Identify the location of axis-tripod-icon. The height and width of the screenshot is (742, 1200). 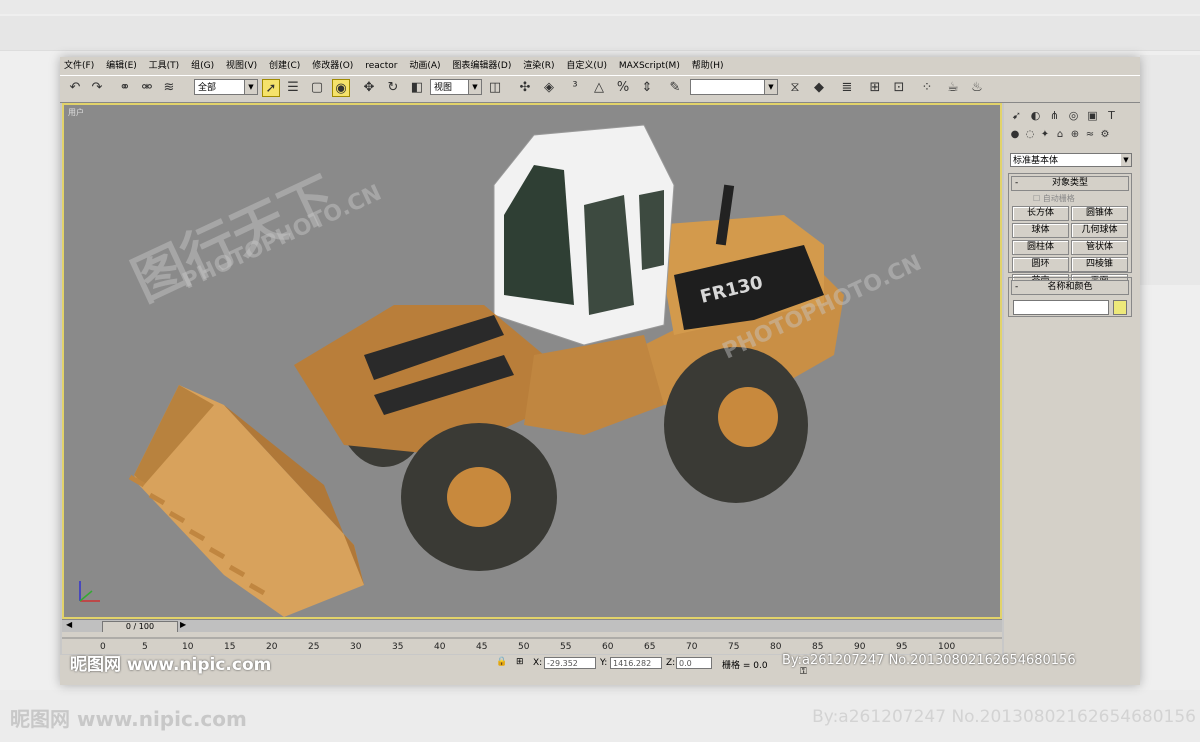
(89, 591).